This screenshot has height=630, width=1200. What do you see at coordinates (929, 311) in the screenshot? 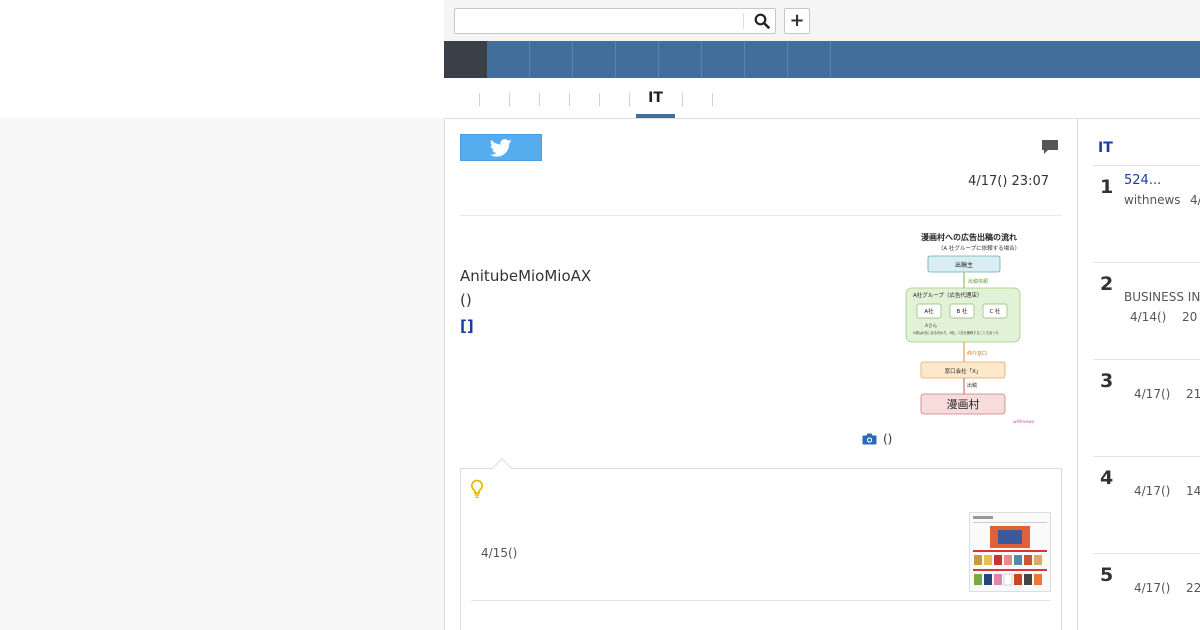
I see `figure-company-a: A社` at bounding box center [929, 311].